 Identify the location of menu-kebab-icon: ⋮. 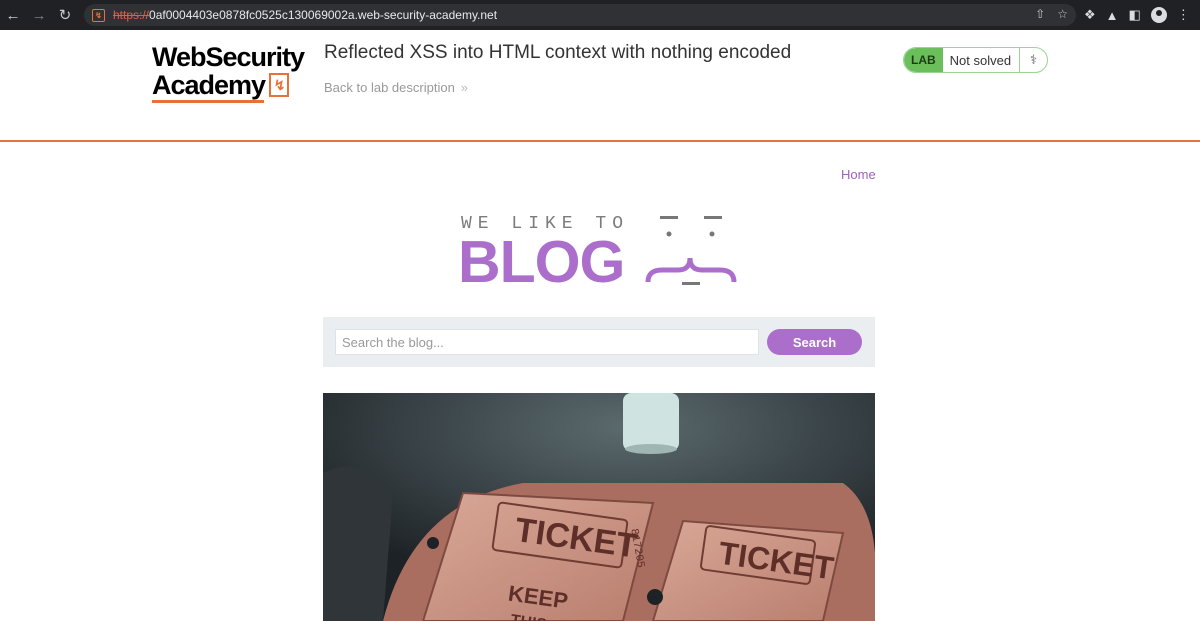
(1183, 15).